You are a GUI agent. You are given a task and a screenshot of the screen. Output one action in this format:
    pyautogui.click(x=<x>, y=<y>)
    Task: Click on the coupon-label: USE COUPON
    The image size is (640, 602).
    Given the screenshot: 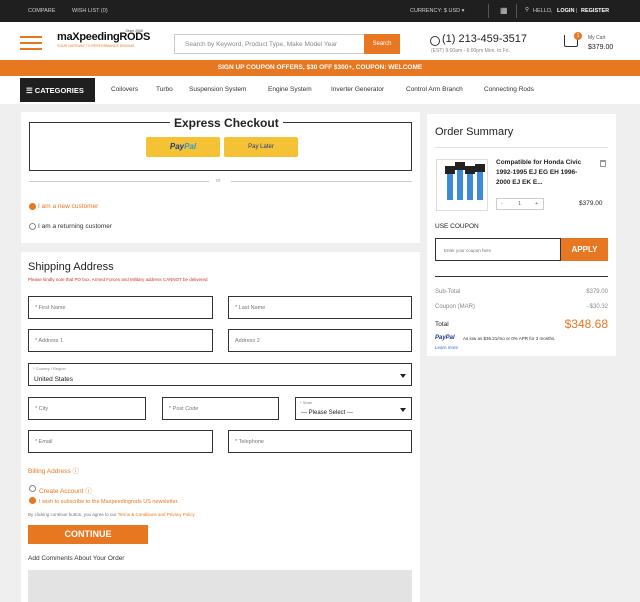 What is the action you would take?
    pyautogui.click(x=457, y=226)
    